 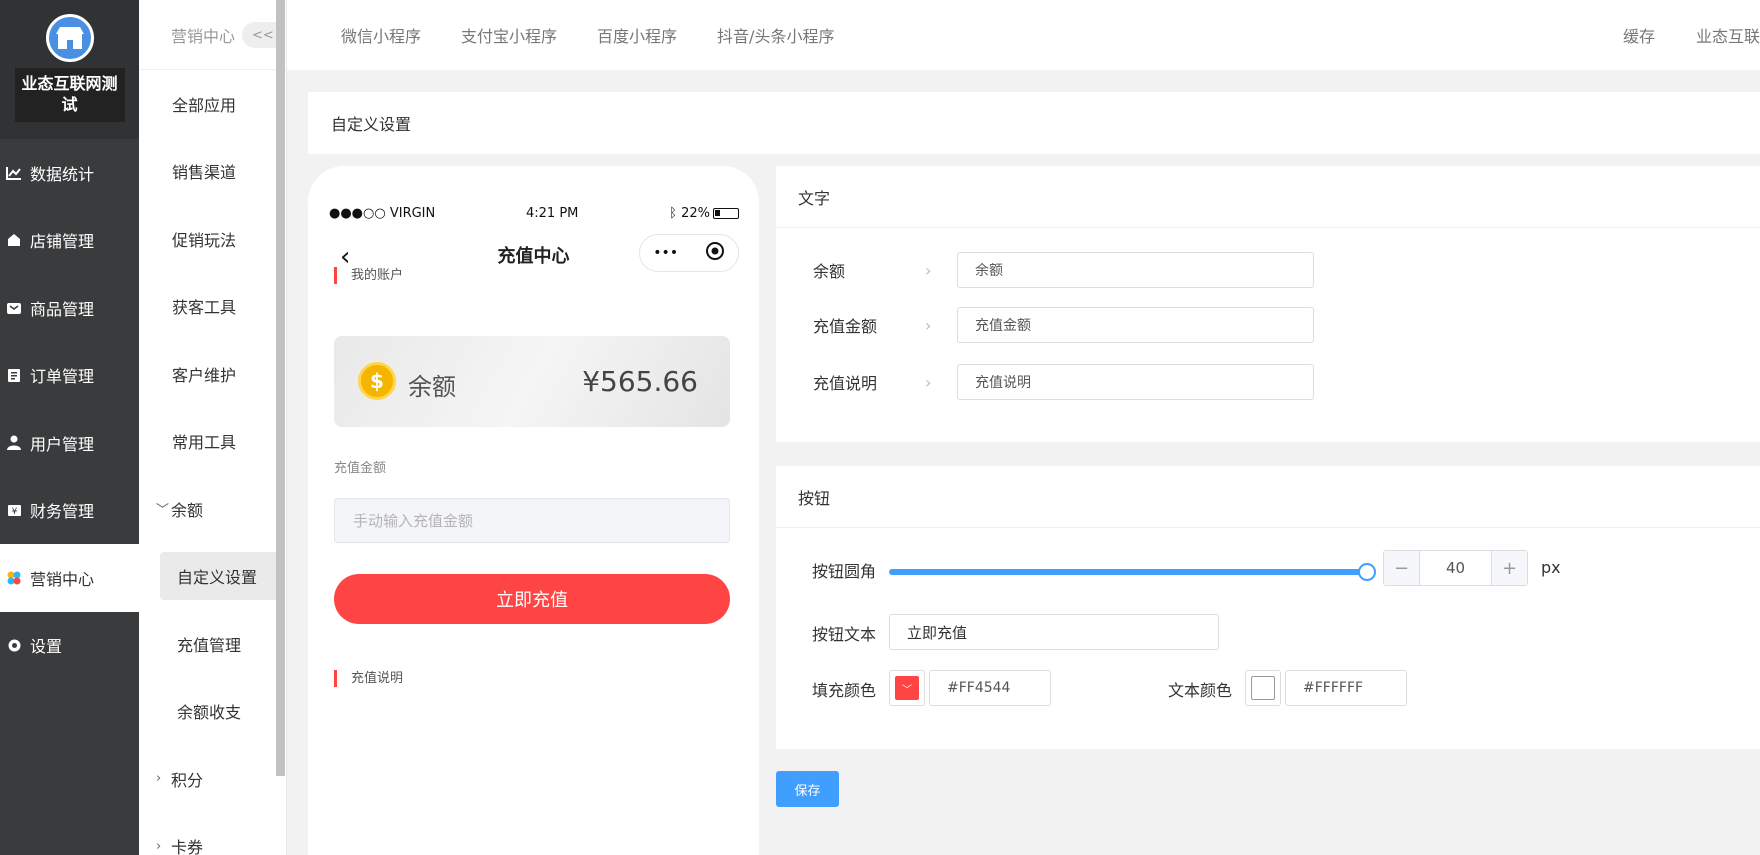 What do you see at coordinates (775, 35) in the screenshot?
I see `tab-douyin-miniprogram: 抖音/头条小程序` at bounding box center [775, 35].